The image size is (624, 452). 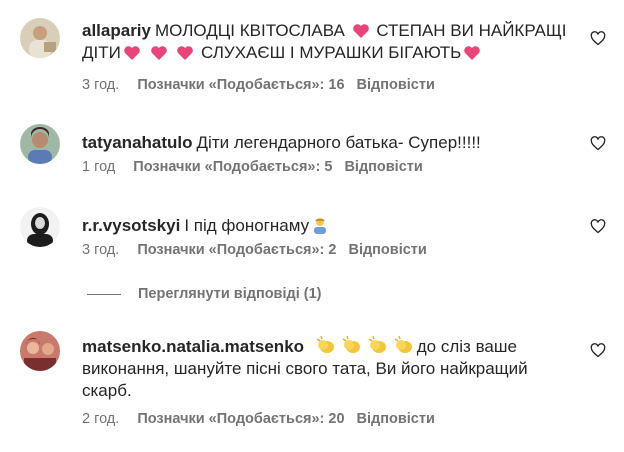 I want to click on comment-time: 2 год., so click(x=100, y=419).